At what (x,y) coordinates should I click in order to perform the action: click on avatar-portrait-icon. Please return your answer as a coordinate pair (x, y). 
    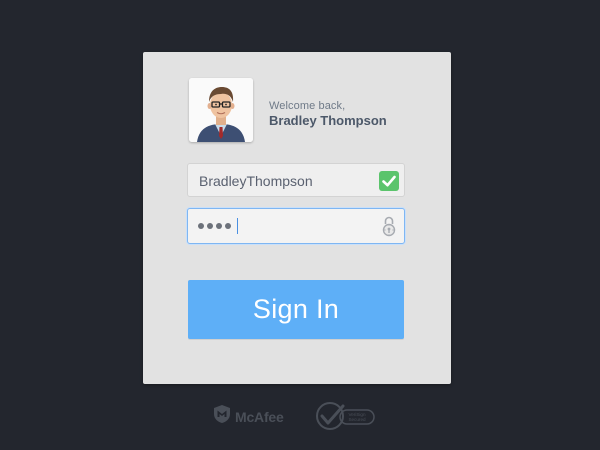
    Looking at the image, I should click on (221, 110).